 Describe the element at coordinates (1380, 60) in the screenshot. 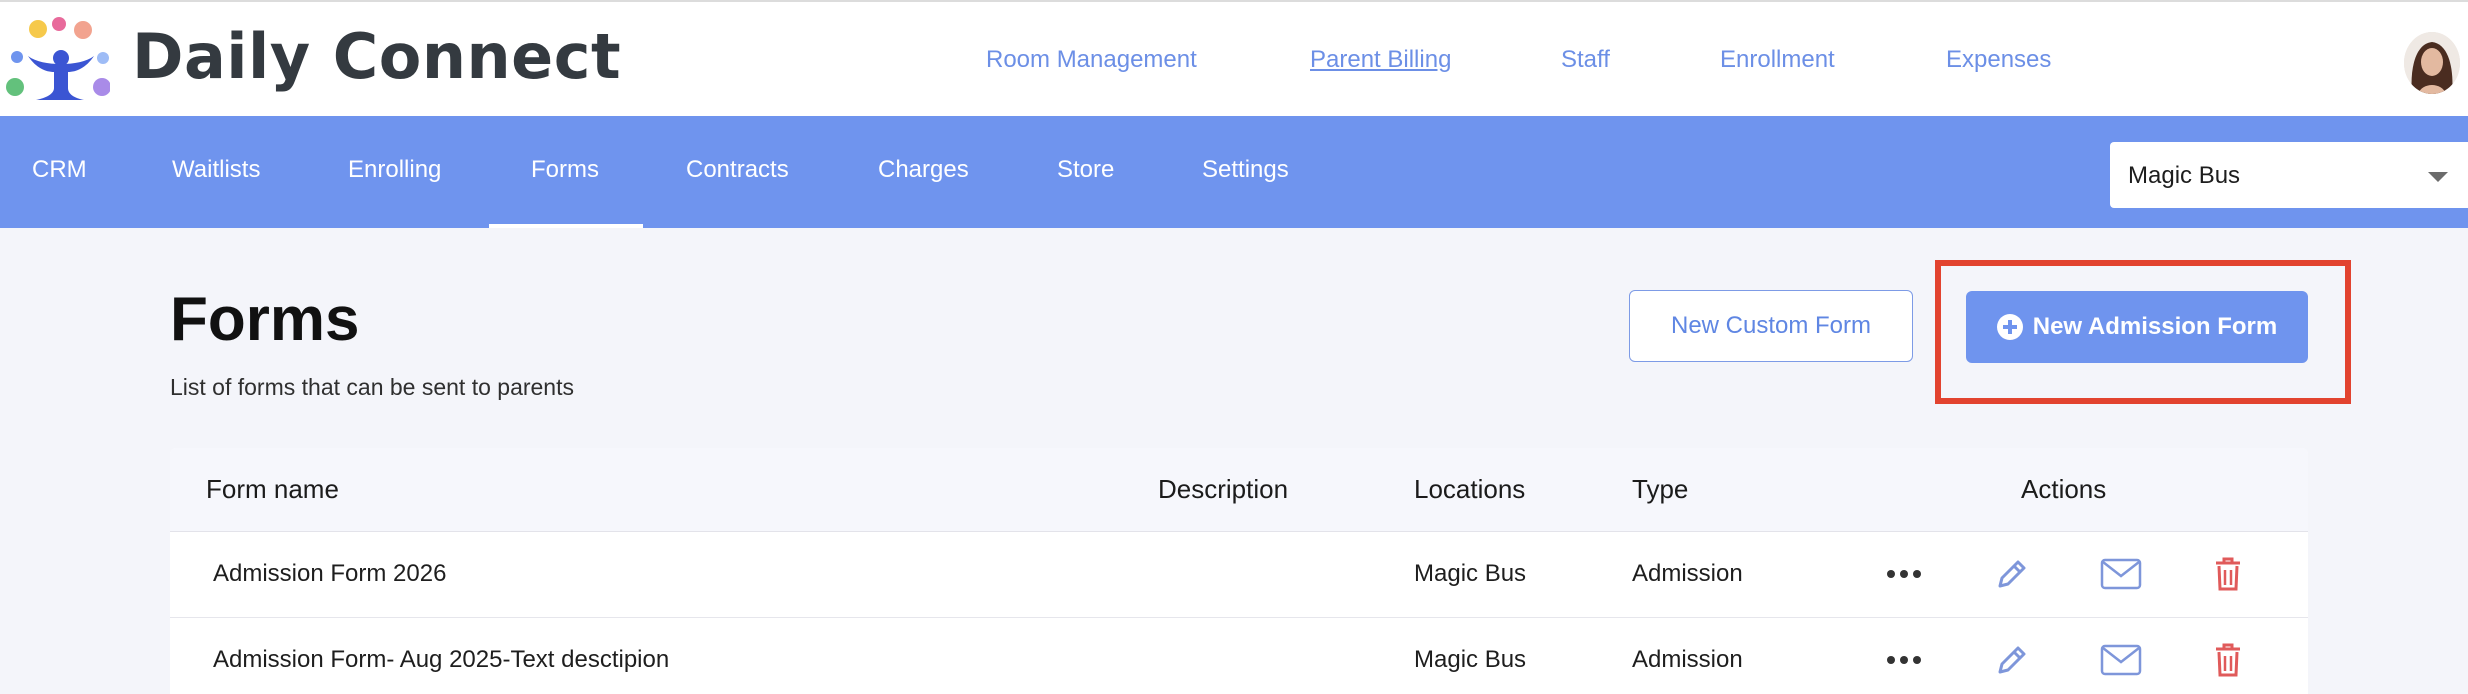

I see `nav-parent-billing: Parent Billing` at that location.